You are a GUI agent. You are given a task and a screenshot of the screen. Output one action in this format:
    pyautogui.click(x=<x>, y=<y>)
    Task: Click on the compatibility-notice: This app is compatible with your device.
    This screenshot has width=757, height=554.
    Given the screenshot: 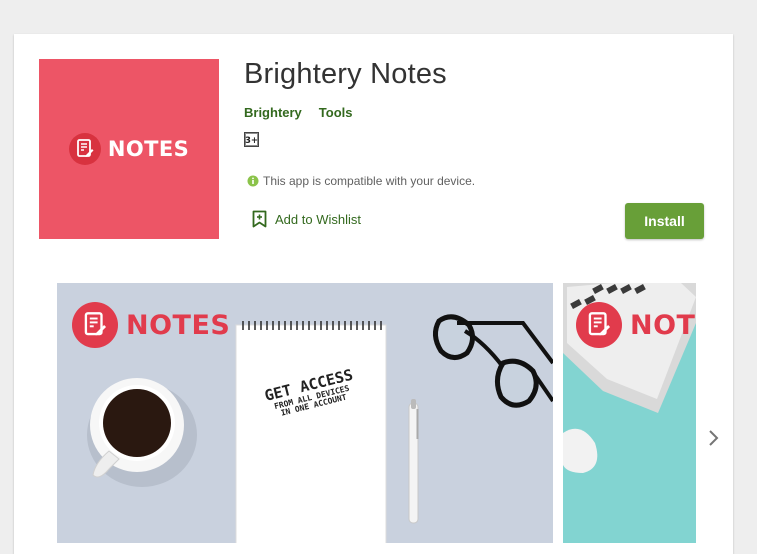 What is the action you would take?
    pyautogui.click(x=361, y=181)
    